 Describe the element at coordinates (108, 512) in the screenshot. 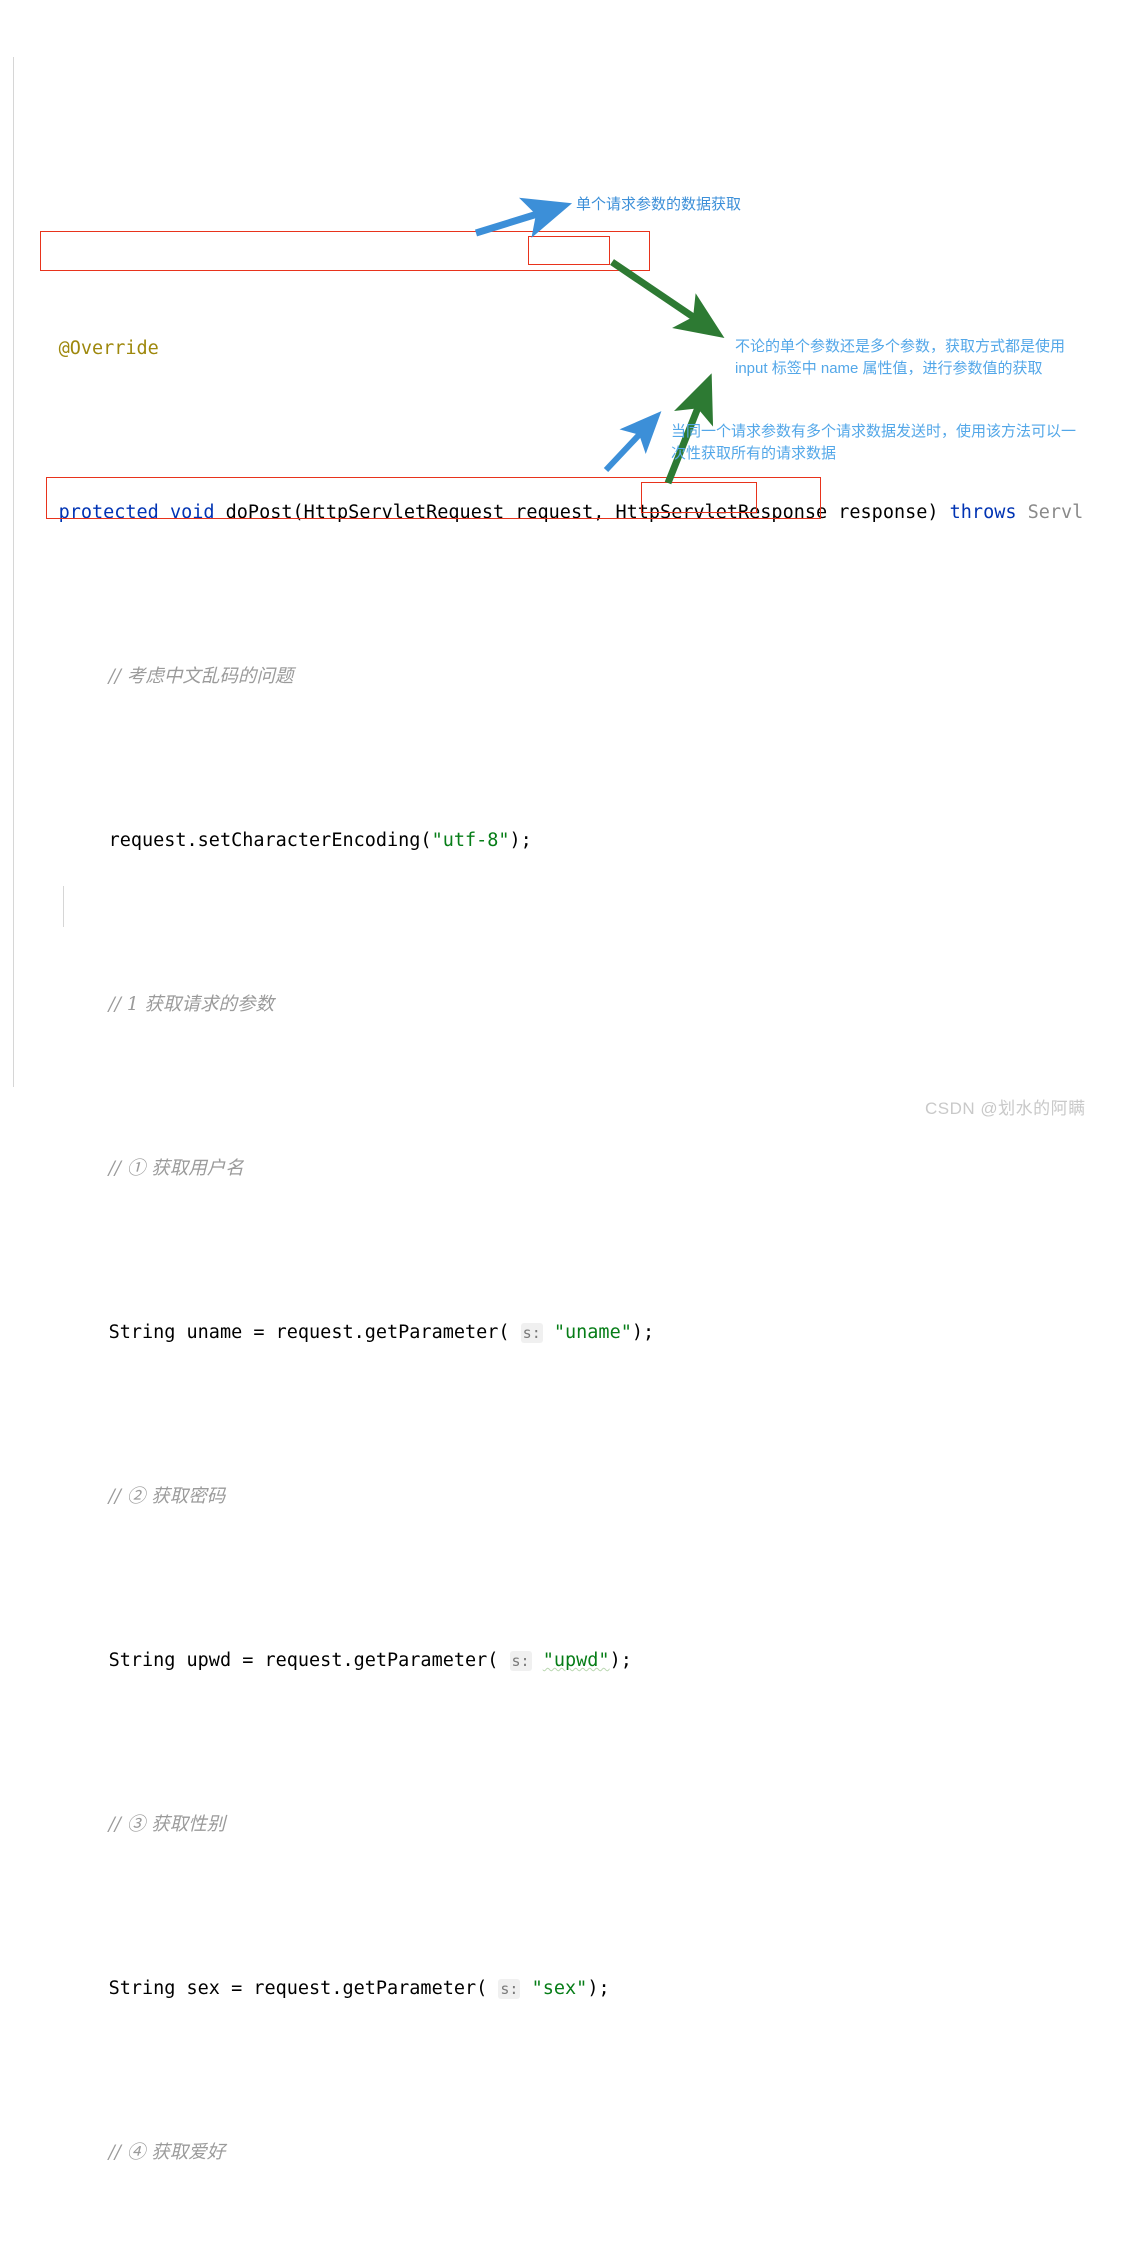

I see `keyword-protected: protected` at that location.